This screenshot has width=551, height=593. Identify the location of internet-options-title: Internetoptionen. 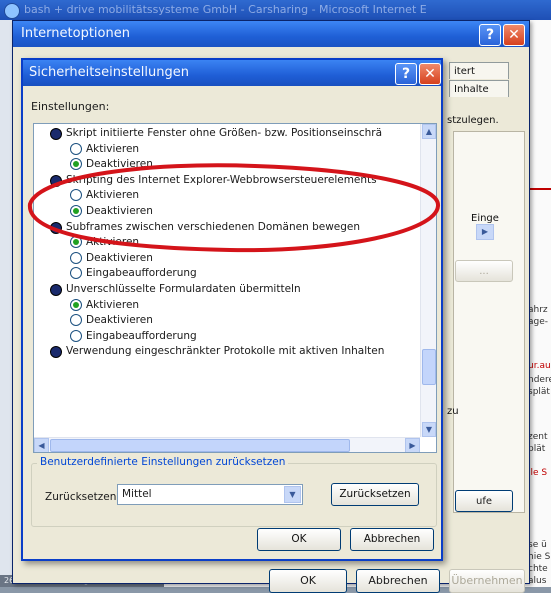
(75, 33).